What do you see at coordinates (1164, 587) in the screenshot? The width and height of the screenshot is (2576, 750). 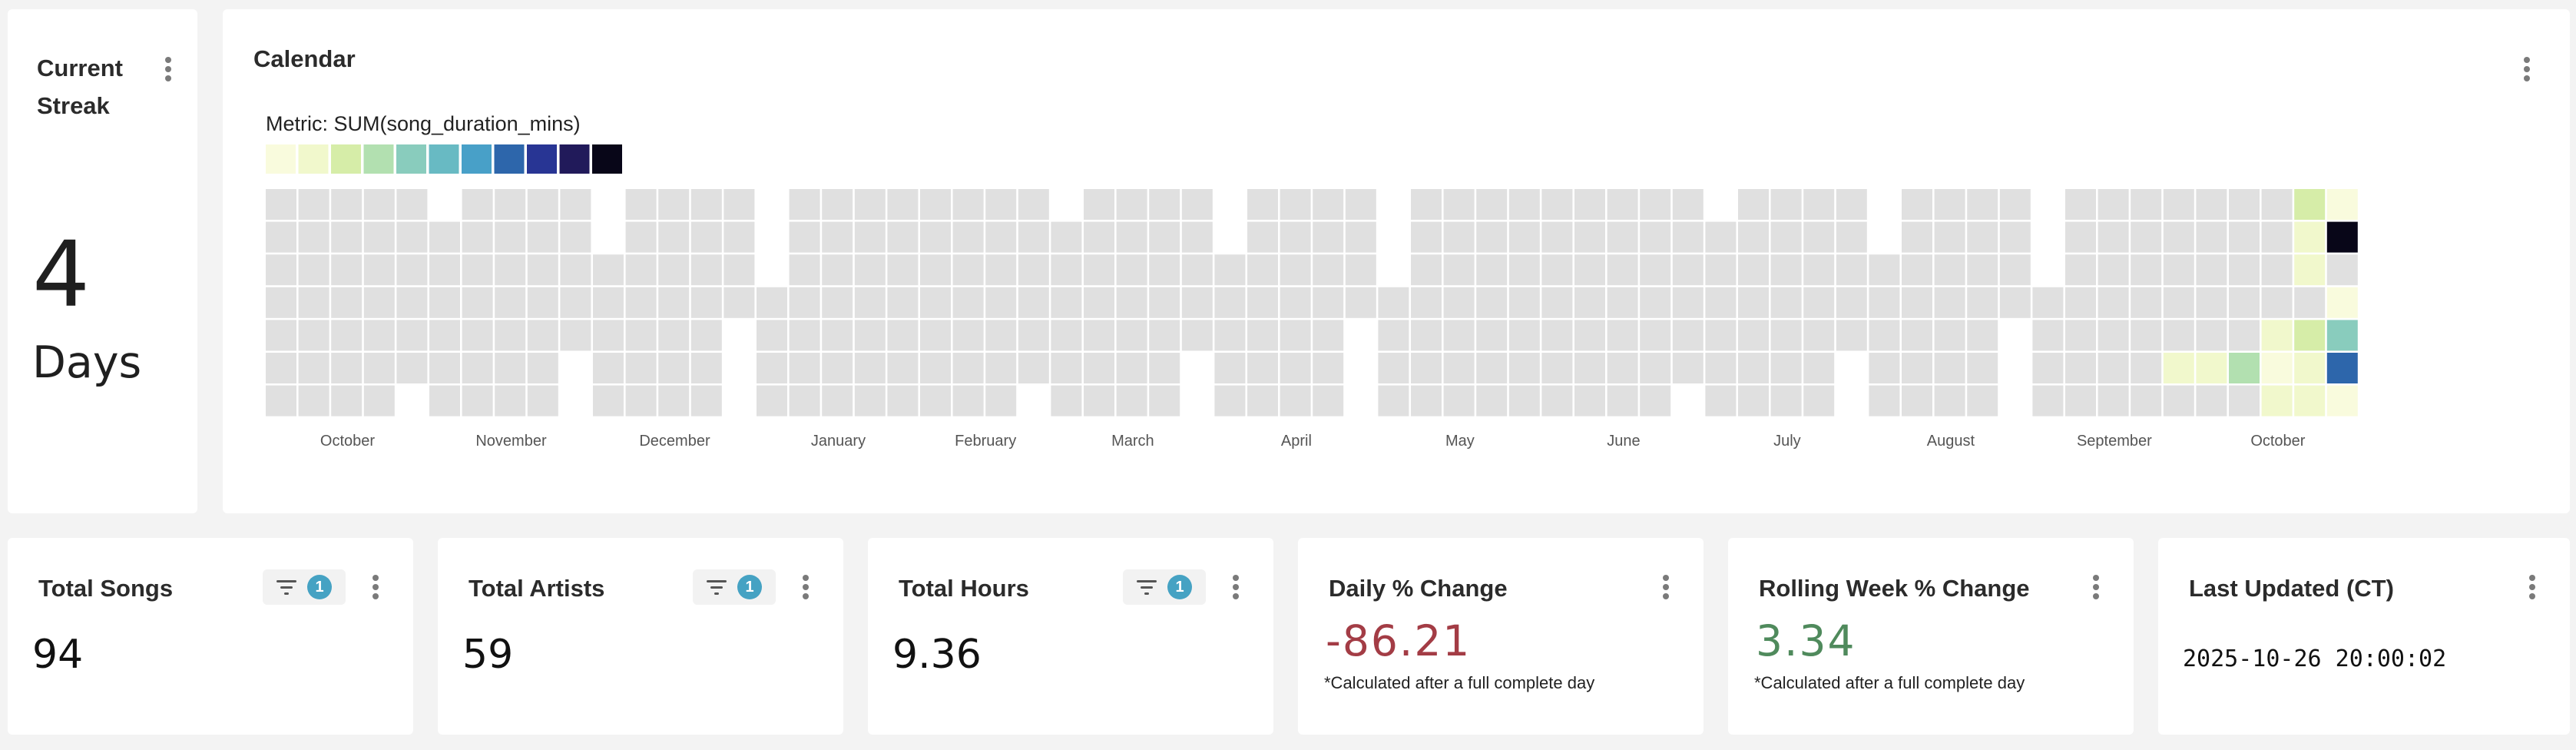 I see `total-hours-filter-button: 1` at bounding box center [1164, 587].